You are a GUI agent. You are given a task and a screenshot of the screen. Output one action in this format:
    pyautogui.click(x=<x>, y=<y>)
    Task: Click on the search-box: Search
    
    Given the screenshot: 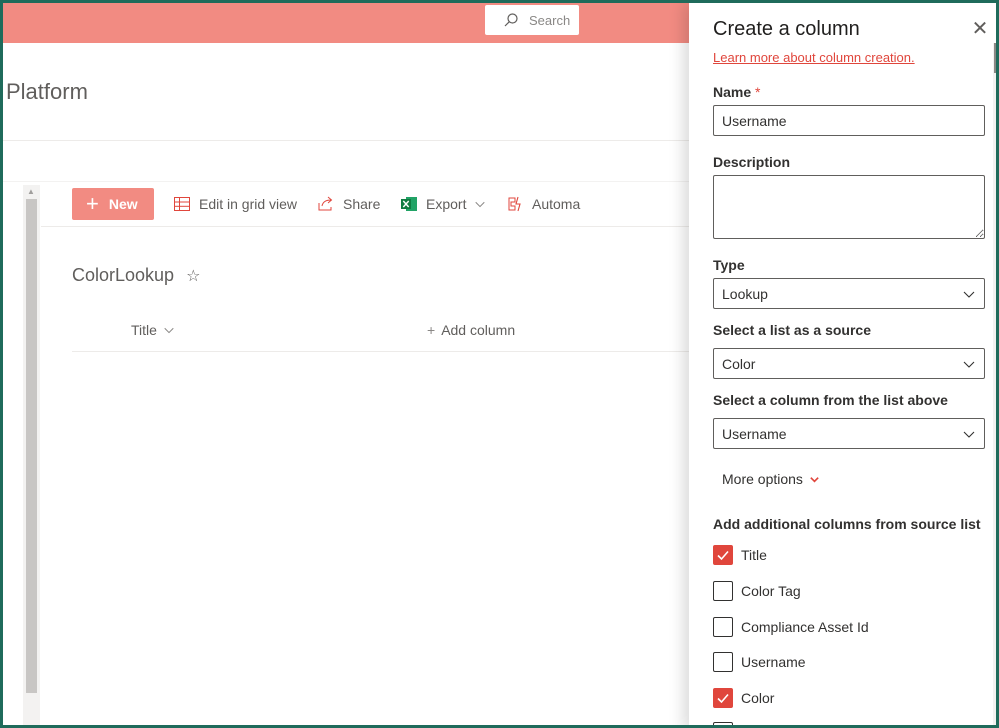 What is the action you would take?
    pyautogui.click(x=532, y=20)
    